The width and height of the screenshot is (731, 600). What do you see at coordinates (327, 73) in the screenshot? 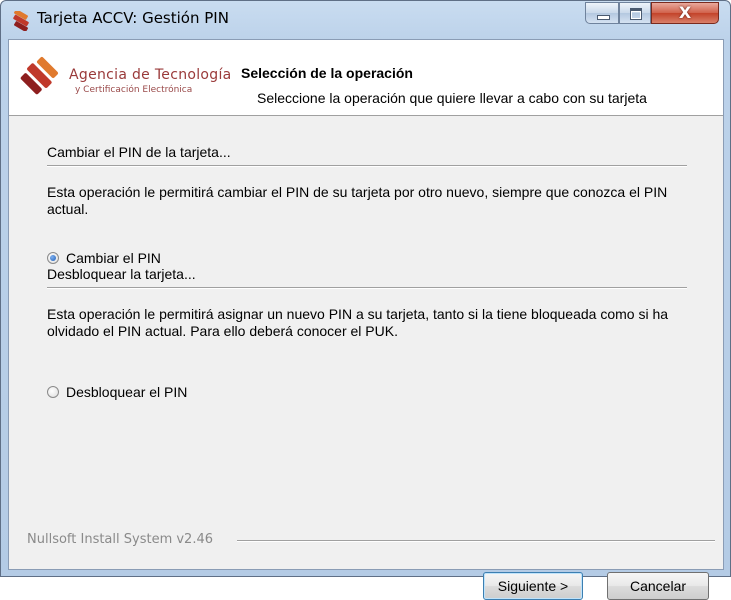
I see `page-title: Selección de la operación` at bounding box center [327, 73].